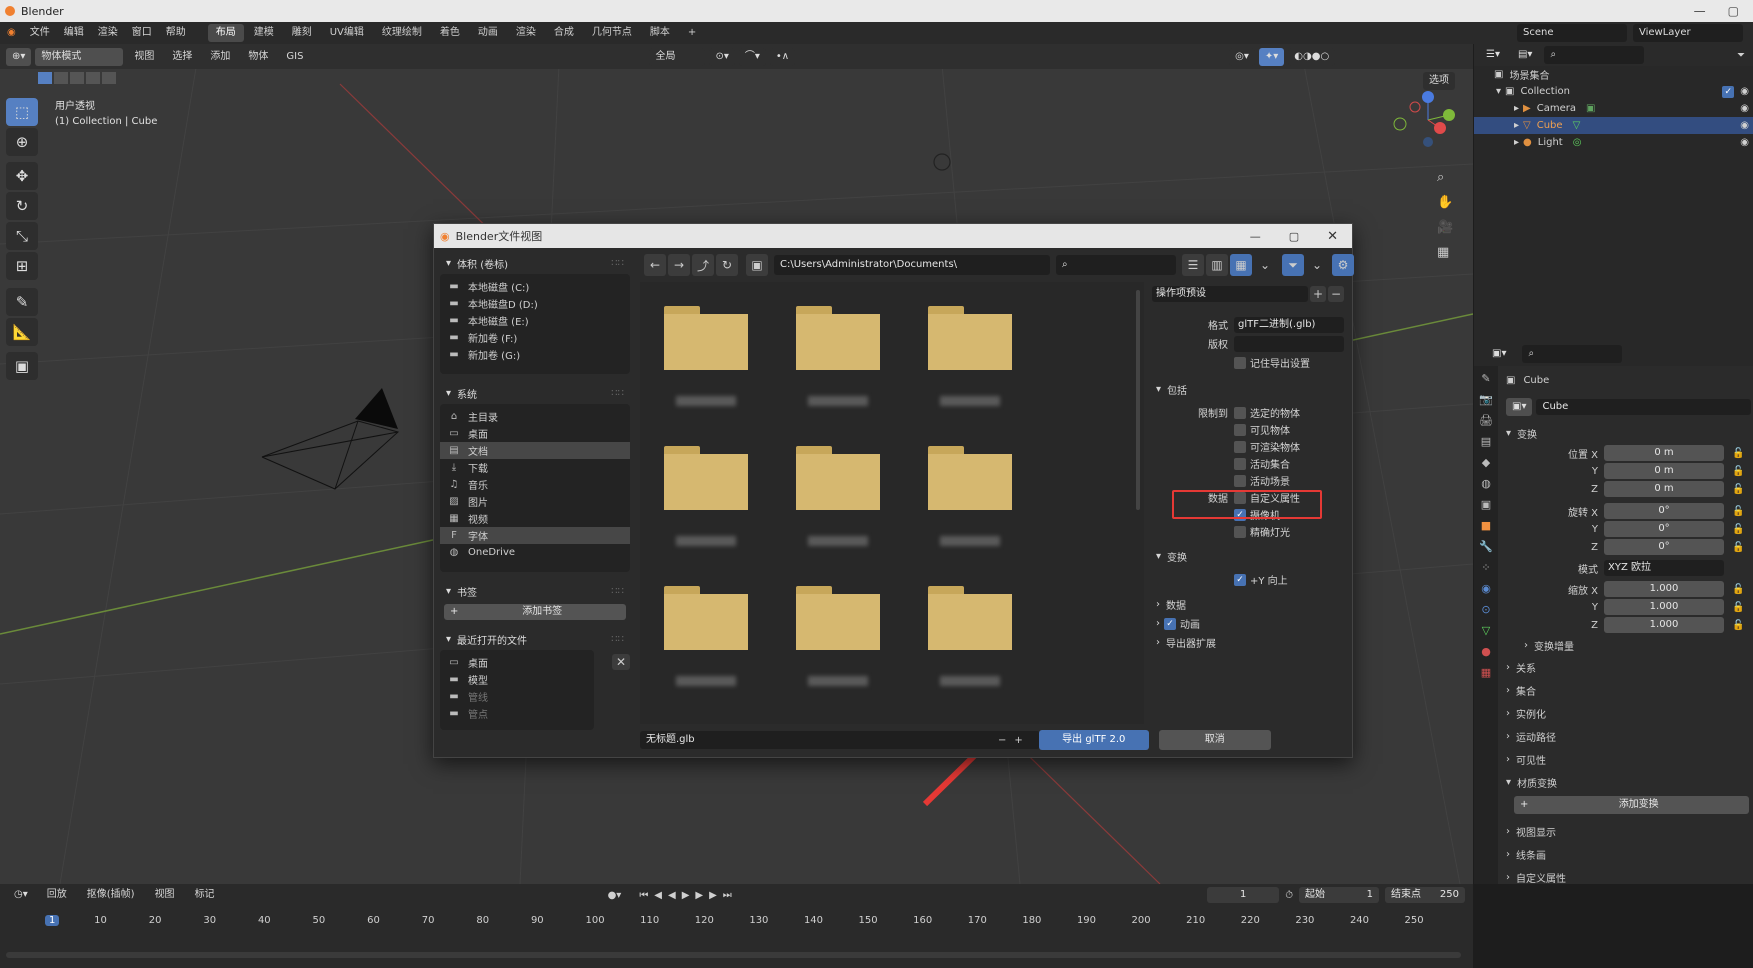 The image size is (1753, 968). I want to click on select-box-tool-icon: ⬚, so click(22, 112).